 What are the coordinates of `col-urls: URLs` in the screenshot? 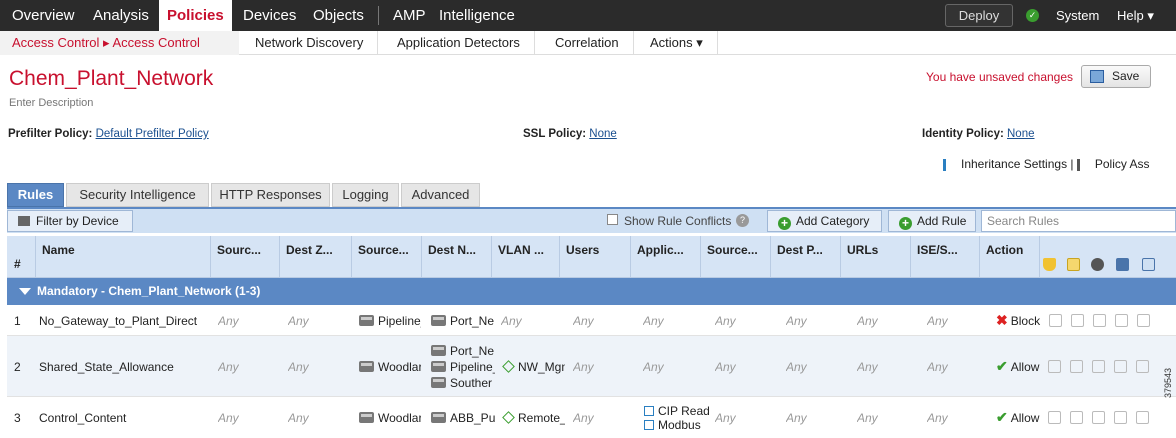 It's located at (875, 257).